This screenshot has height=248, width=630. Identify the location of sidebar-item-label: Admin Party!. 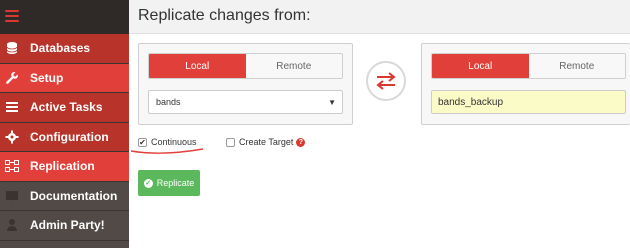
(67, 225).